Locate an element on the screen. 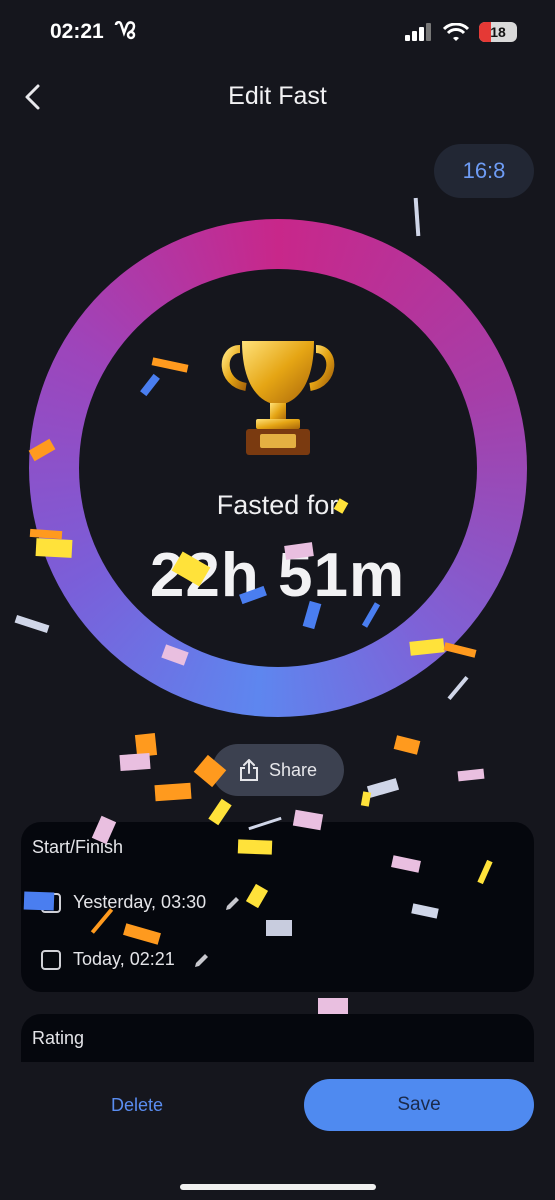  delete-button: Delete is located at coordinates (137, 1105).